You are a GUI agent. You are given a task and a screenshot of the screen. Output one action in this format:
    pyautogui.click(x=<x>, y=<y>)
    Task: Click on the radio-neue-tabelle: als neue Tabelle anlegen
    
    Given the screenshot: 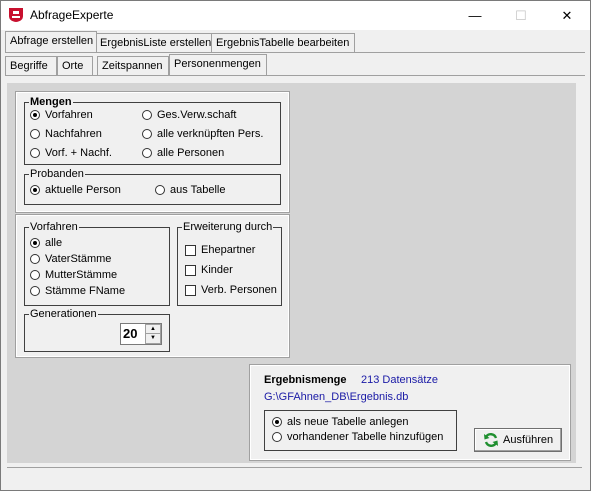 What is the action you would take?
    pyautogui.click(x=340, y=422)
    